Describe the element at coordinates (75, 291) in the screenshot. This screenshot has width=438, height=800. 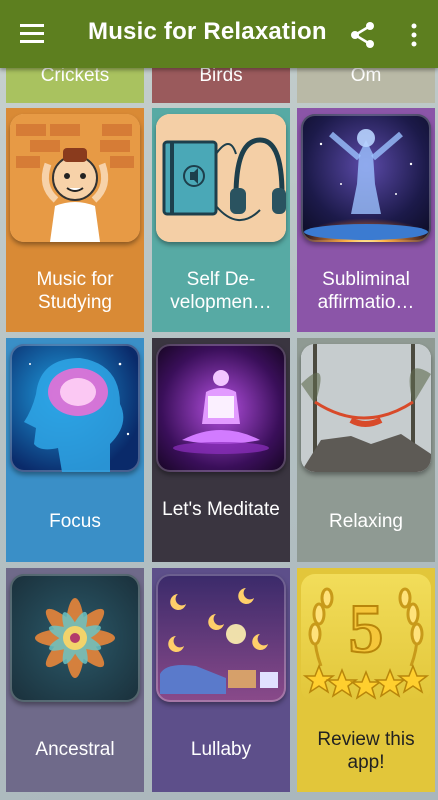
I see `tile-label: Music for Studying` at that location.